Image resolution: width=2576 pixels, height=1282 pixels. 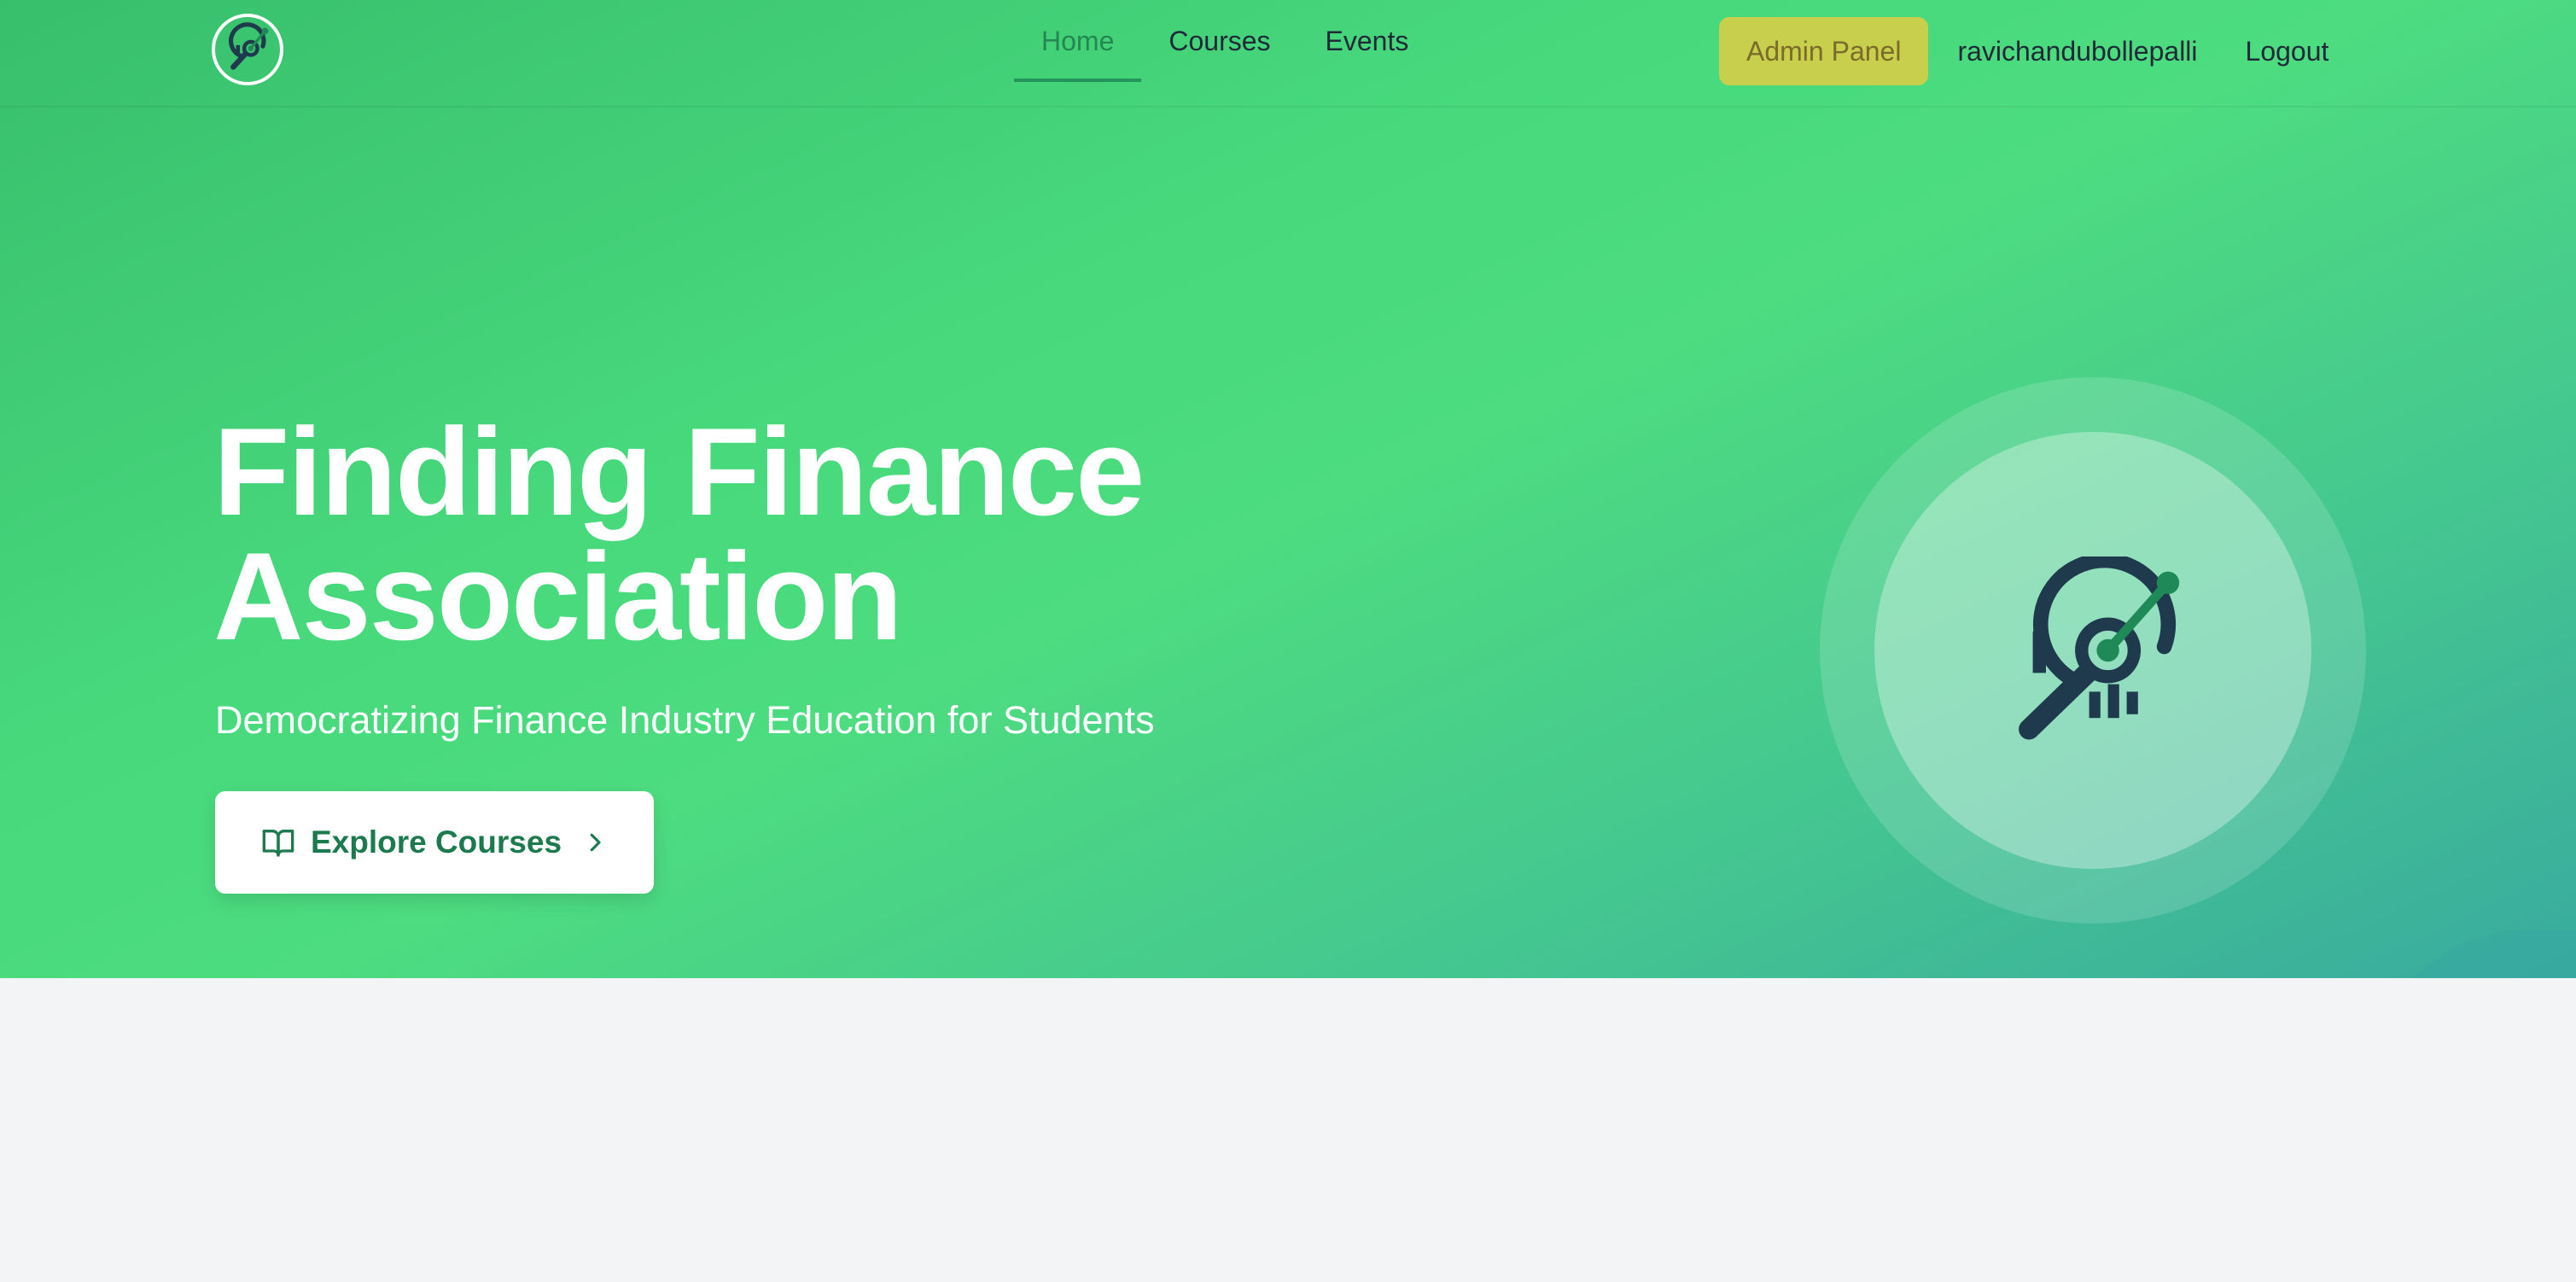 I want to click on logo, so click(x=247, y=49).